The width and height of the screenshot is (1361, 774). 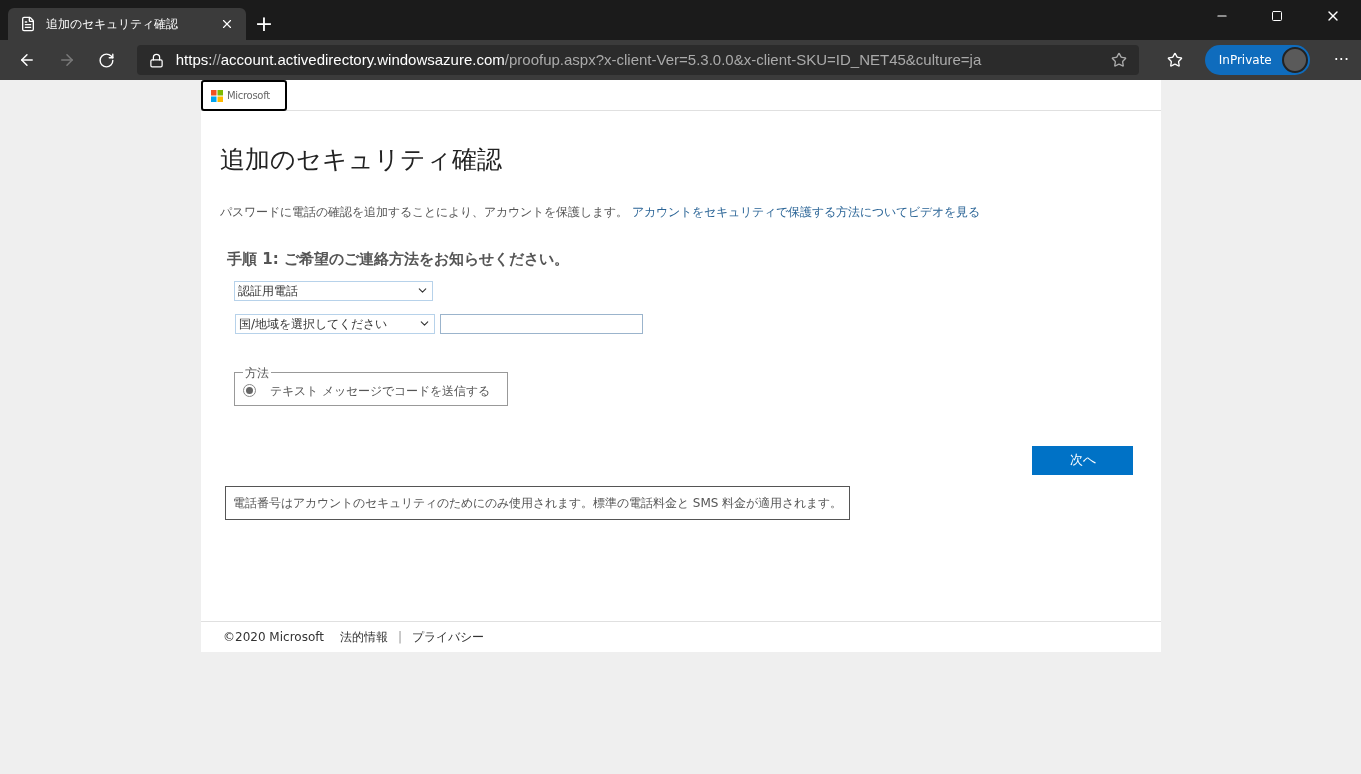 I want to click on page-icon, so click(x=28, y=24).